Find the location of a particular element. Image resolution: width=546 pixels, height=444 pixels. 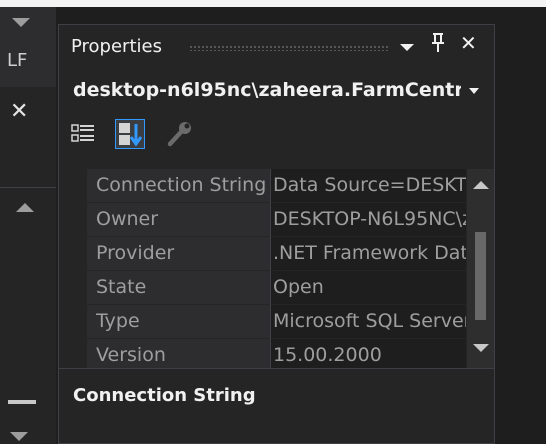

object-selector-value: desktop-n6l95nc\zaheera.FarmCentral is located at coordinates (267, 90).